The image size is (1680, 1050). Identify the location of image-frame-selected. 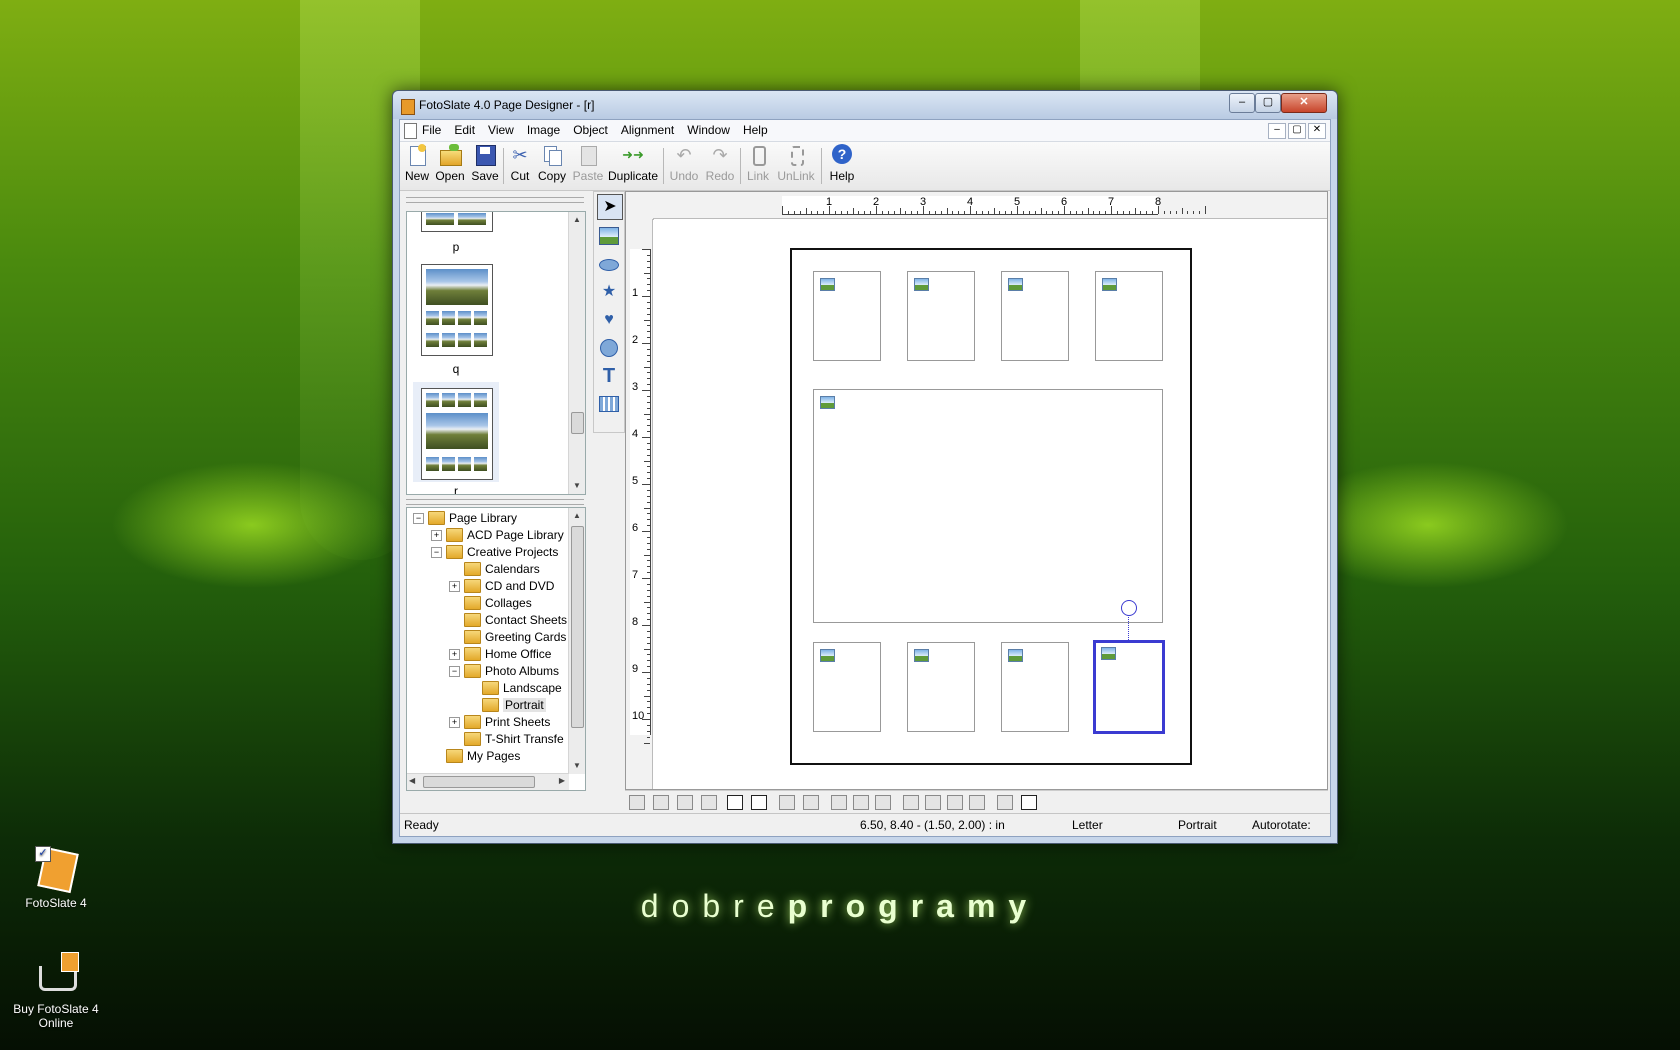
(1129, 687).